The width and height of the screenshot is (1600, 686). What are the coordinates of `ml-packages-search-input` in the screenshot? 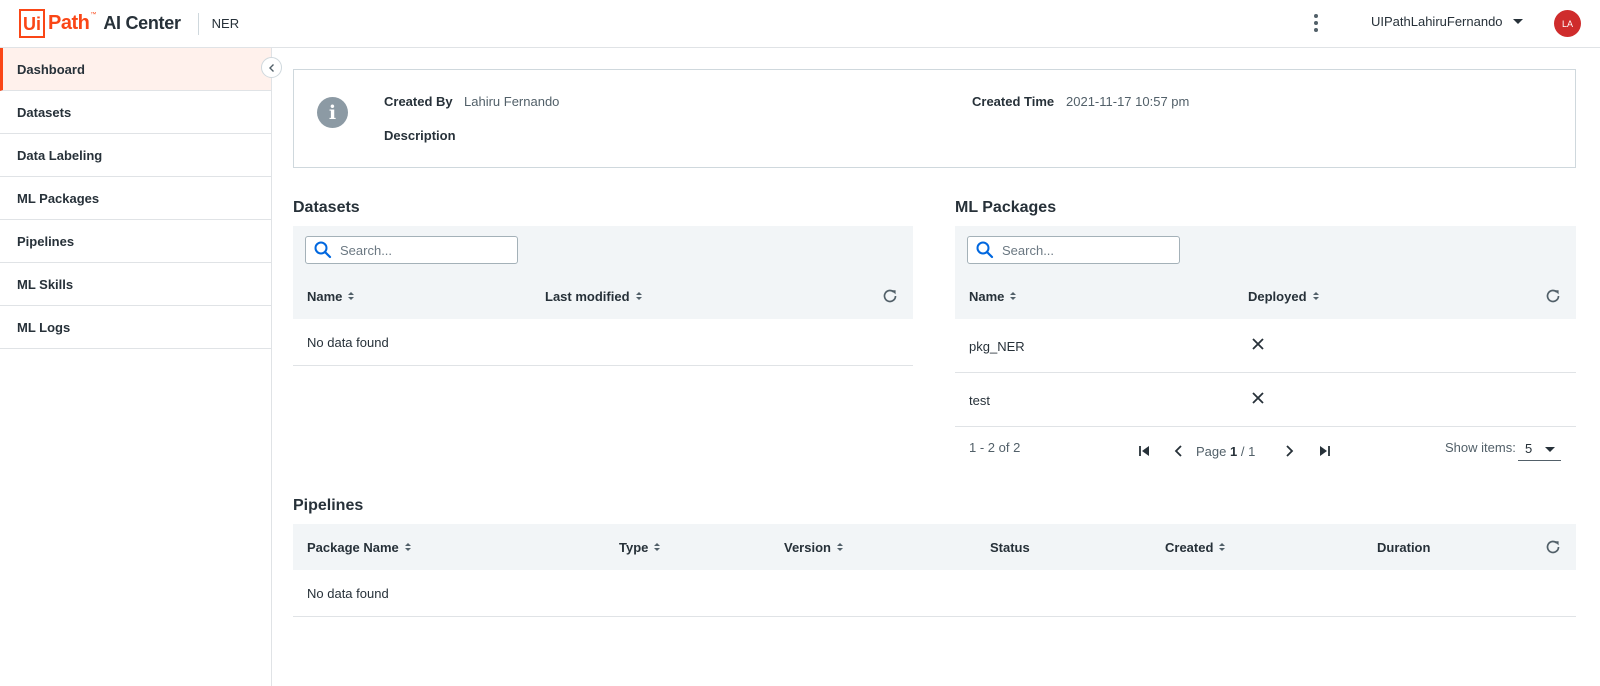 It's located at (1087, 250).